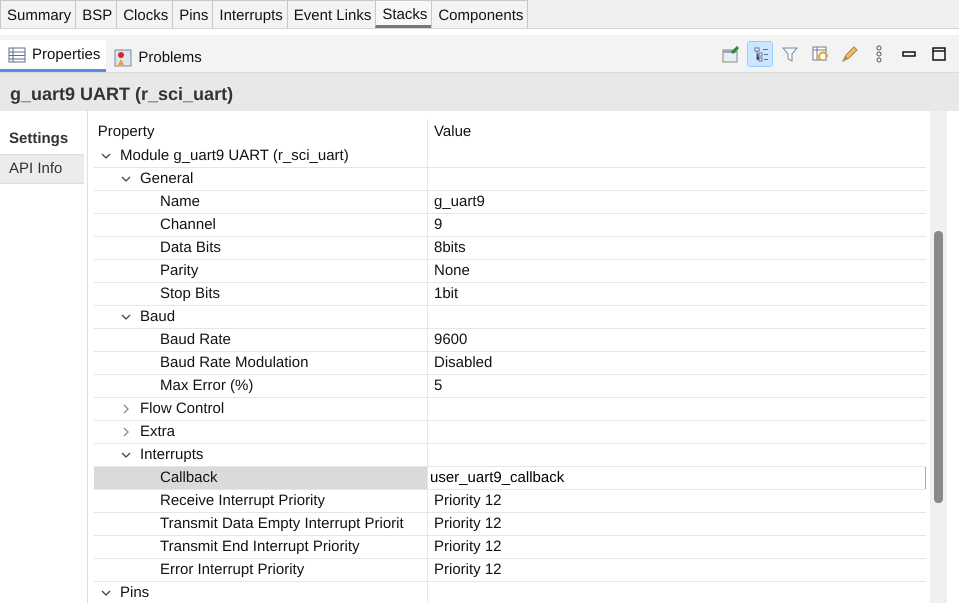 Image resolution: width=959 pixels, height=603 pixels. Describe the element at coordinates (510, 363) in the screenshot. I see `tree-row: Baud Rate Modulation Disabled` at that location.